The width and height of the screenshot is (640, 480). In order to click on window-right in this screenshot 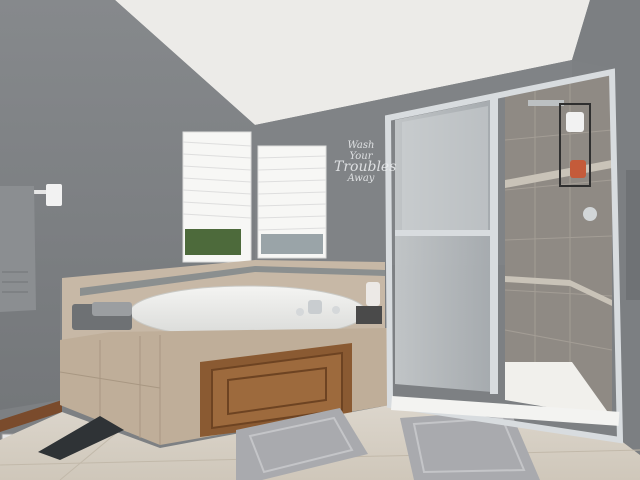, I will do `click(292, 202)`.